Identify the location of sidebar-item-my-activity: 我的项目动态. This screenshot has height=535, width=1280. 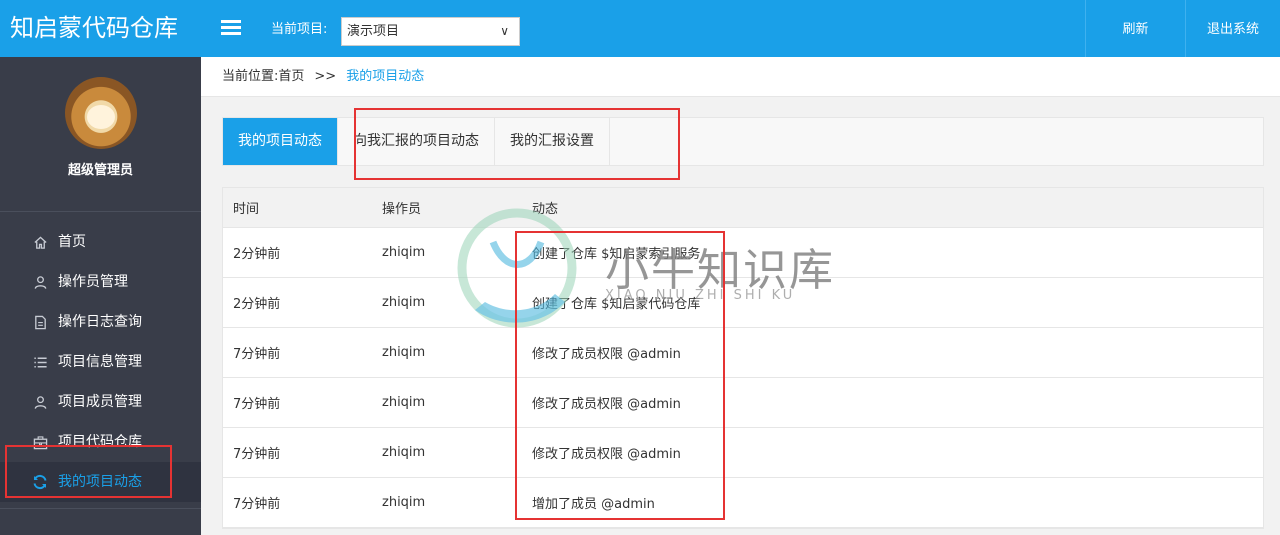
(100, 482).